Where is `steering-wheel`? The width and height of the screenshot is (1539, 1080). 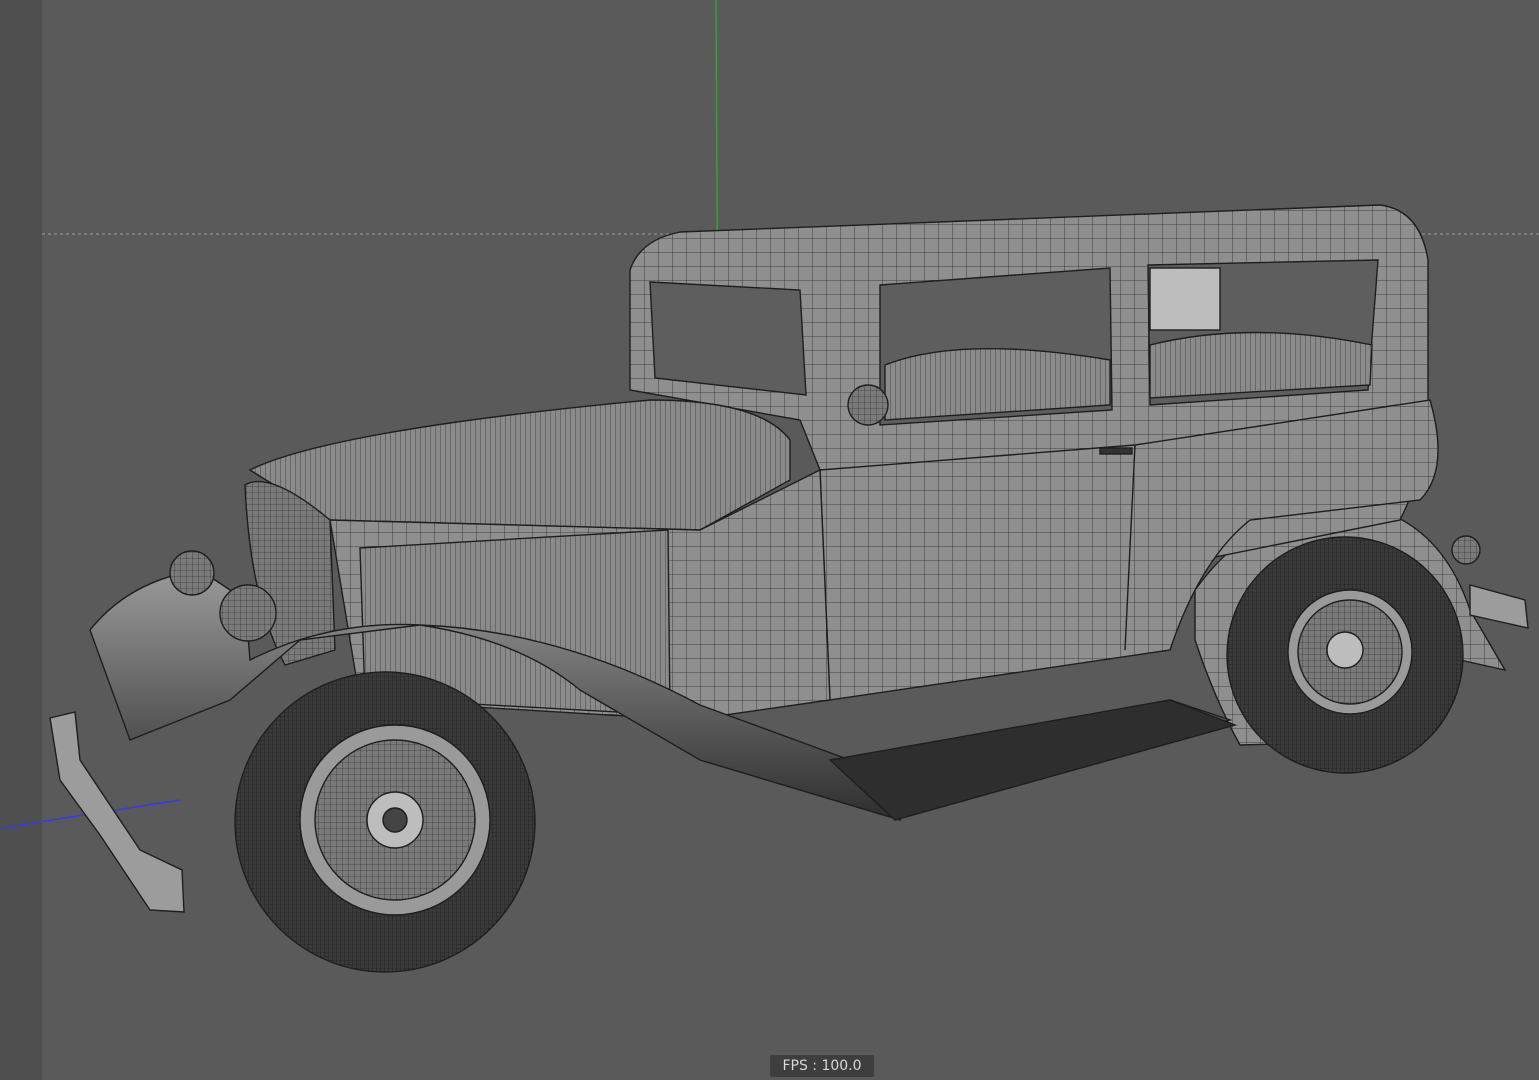
steering-wheel is located at coordinates (868, 405).